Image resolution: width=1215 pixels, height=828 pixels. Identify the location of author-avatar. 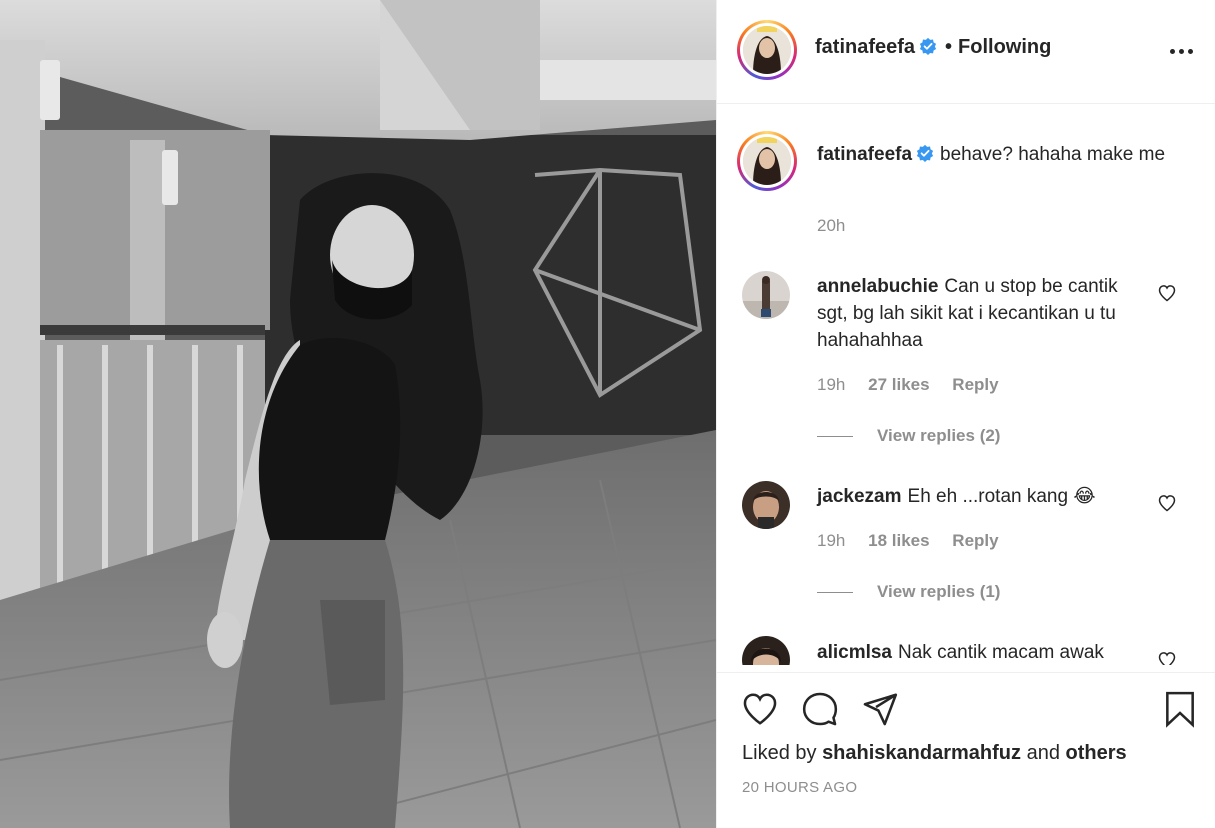
(767, 50).